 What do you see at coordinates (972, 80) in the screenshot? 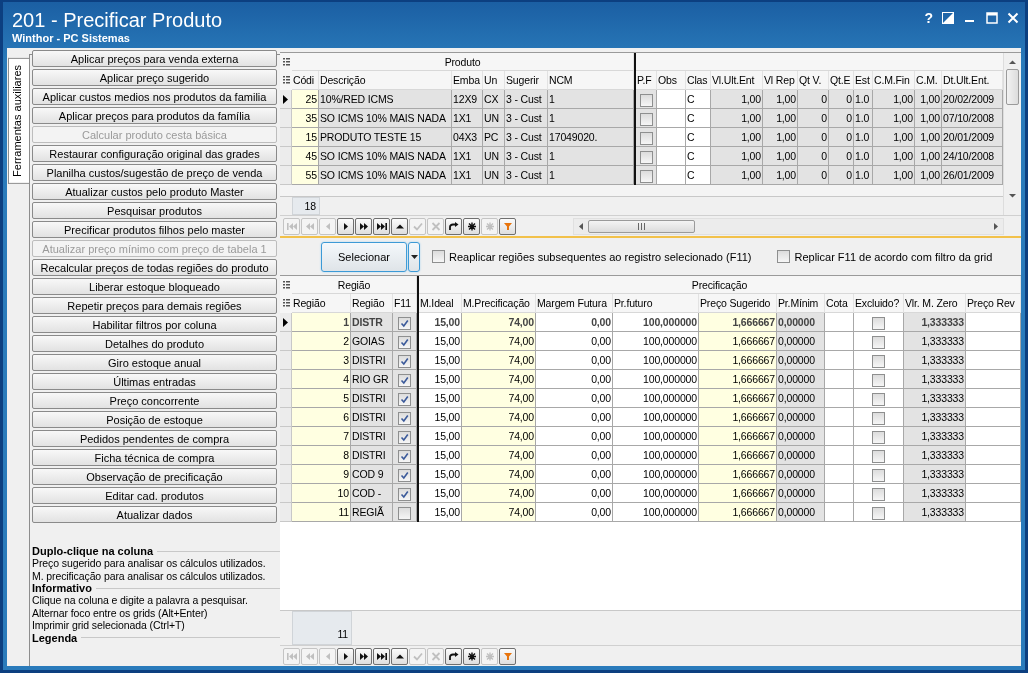
I see `column-header: Dt.Ult.Ent.` at bounding box center [972, 80].